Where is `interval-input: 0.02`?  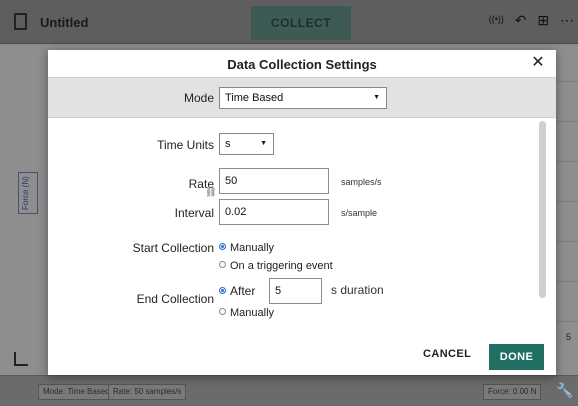
interval-input: 0.02 is located at coordinates (274, 212).